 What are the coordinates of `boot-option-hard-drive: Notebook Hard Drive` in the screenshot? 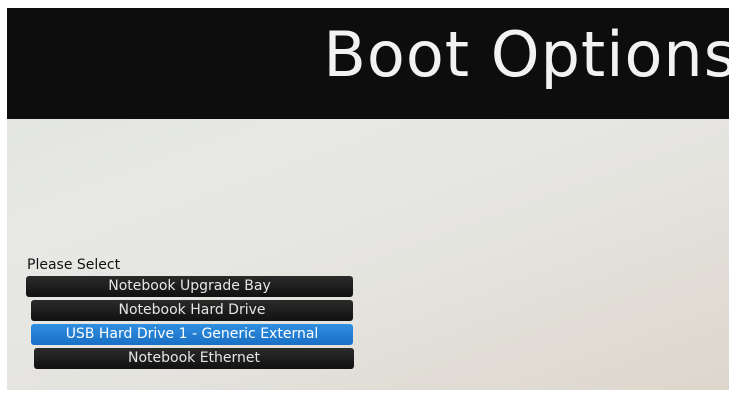 It's located at (192, 310).